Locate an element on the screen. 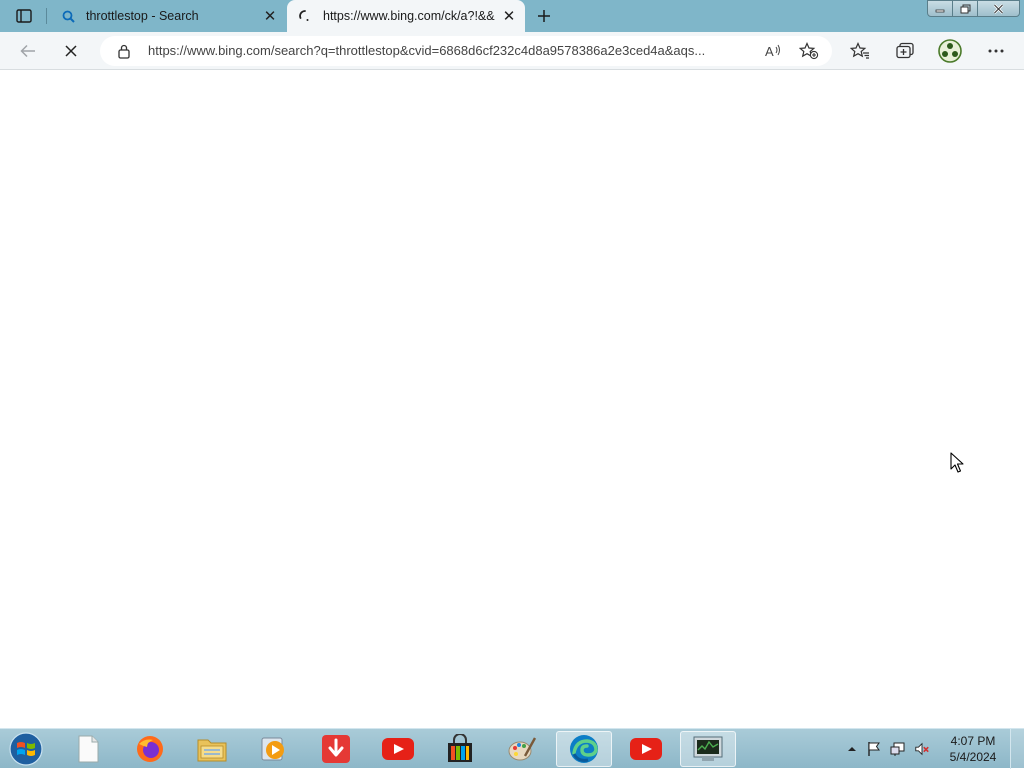 Image resolution: width=1024 pixels, height=769 pixels. svg-text: A is located at coordinates (769, 51).